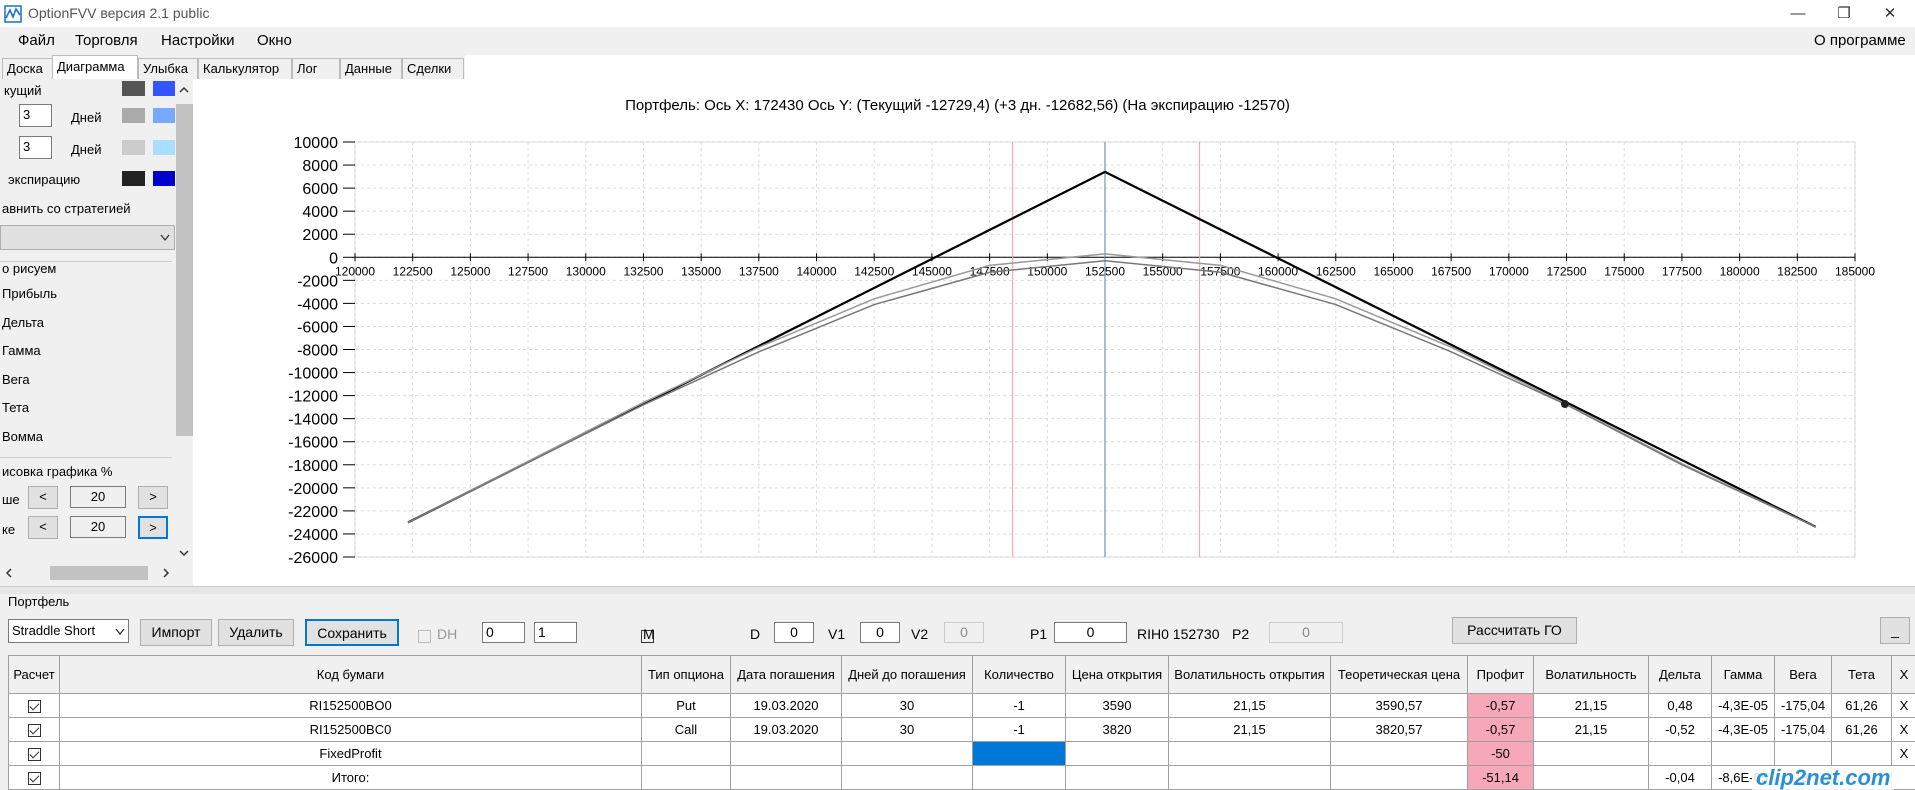 The image size is (1915, 790). Describe the element at coordinates (555, 632) in the screenshot. I see `dh-spin2: 1` at that location.